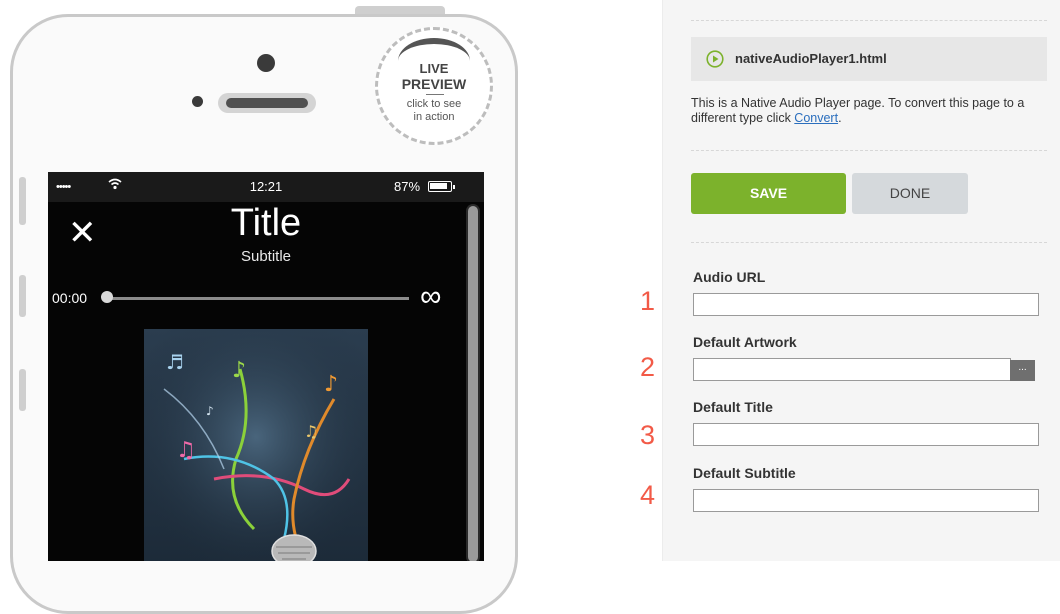  What do you see at coordinates (745, 342) in the screenshot?
I see `default-artwork-label: Default Artwork` at bounding box center [745, 342].